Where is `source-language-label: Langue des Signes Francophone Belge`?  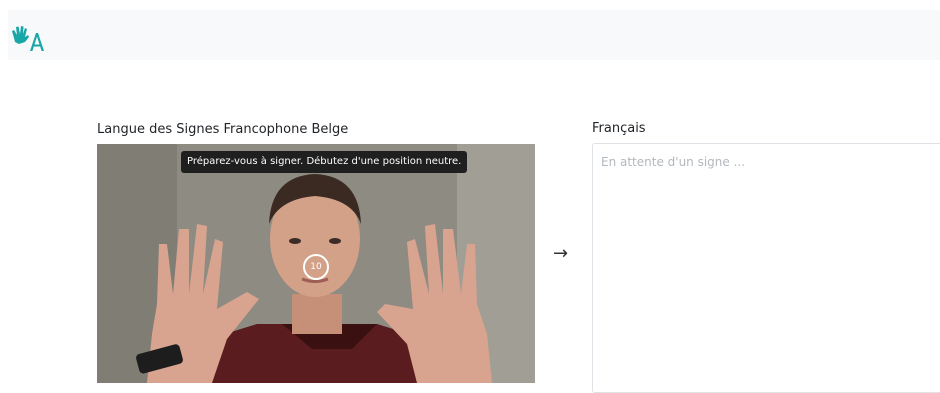 source-language-label: Langue des Signes Francophone Belge is located at coordinates (223, 129).